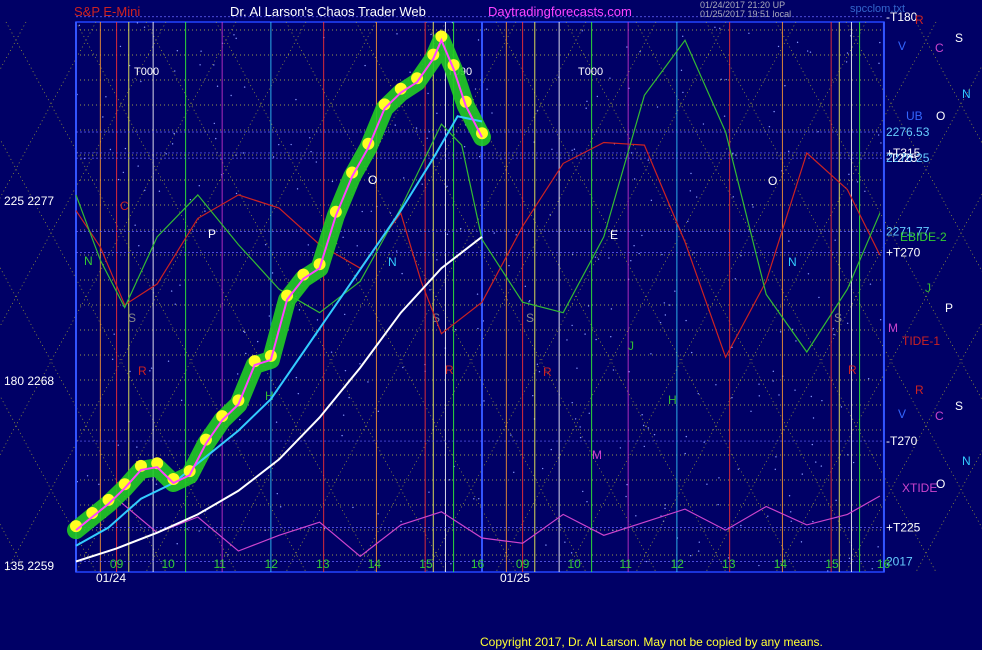 The image size is (982, 650). Describe the element at coordinates (124, 206) in the screenshot. I see `session-marker: C` at that location.